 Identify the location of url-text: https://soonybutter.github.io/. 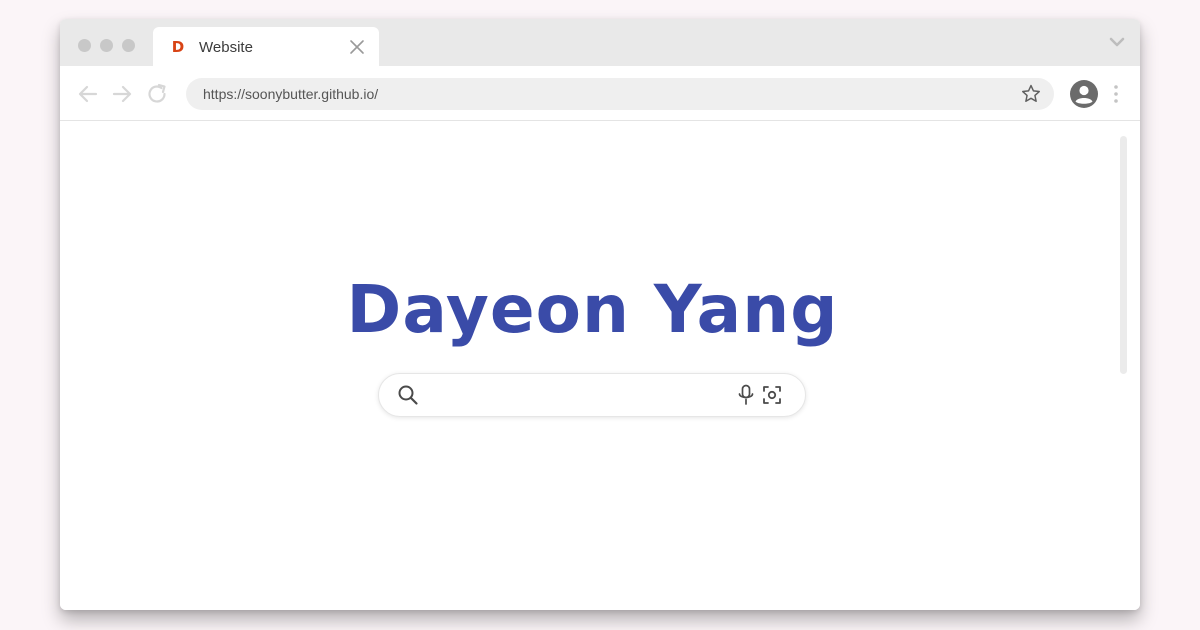
(290, 94).